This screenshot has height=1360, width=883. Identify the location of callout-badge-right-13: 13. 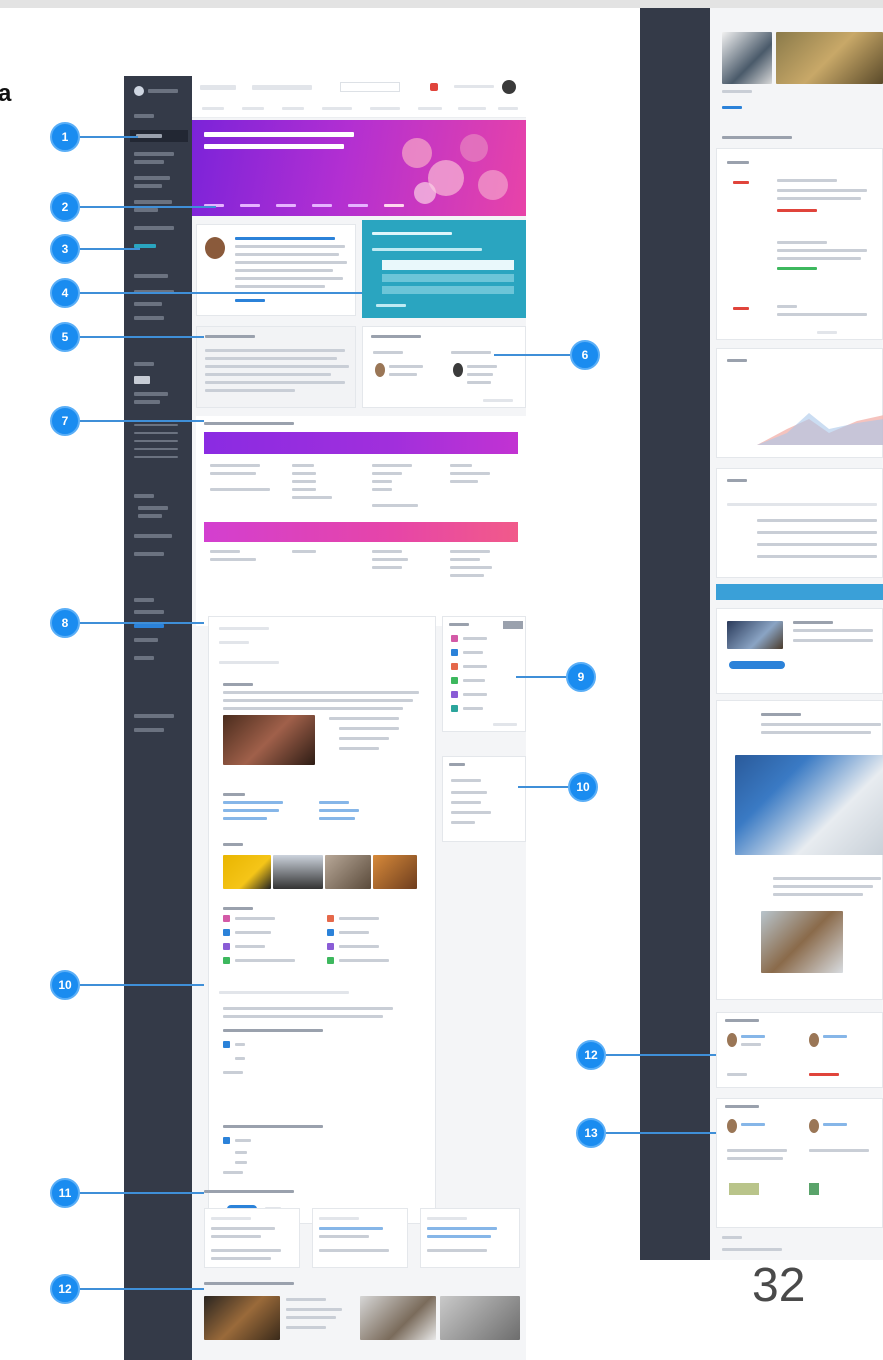
(591, 1133).